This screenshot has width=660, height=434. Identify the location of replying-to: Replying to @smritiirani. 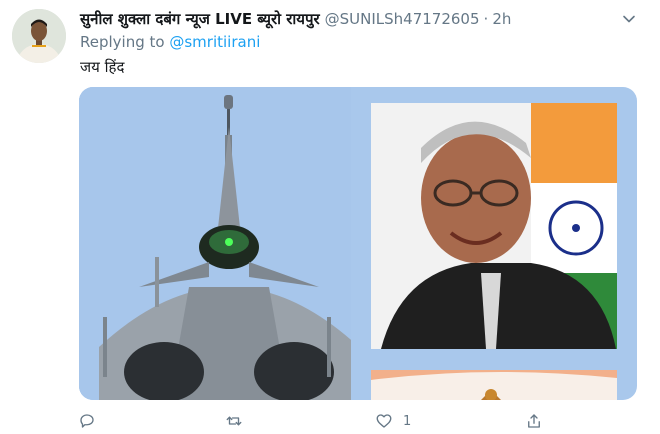
(170, 42).